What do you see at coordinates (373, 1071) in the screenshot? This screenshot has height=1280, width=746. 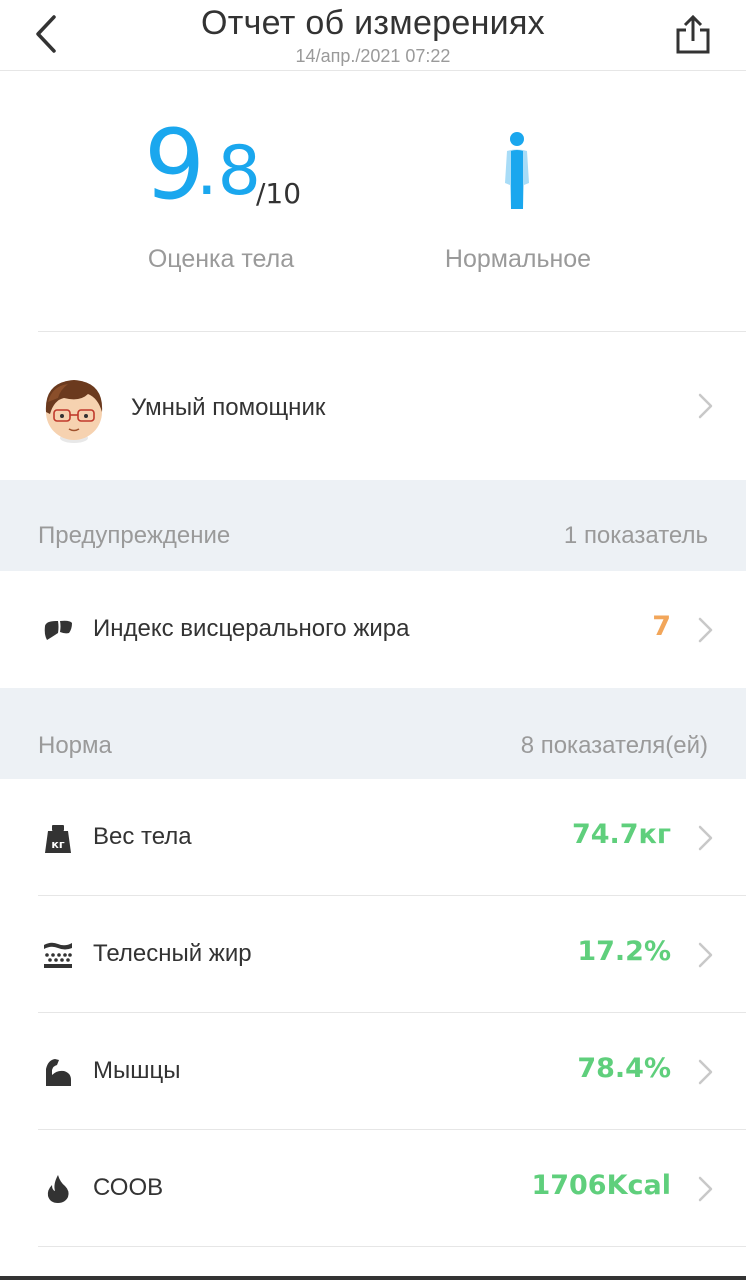 I see `metric-row-muscle: Мышцы 78.4%` at bounding box center [373, 1071].